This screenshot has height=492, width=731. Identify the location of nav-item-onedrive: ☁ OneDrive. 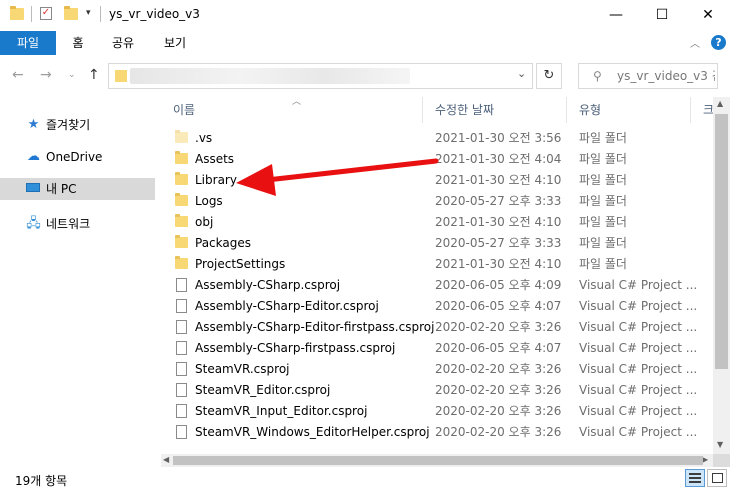
(77, 157).